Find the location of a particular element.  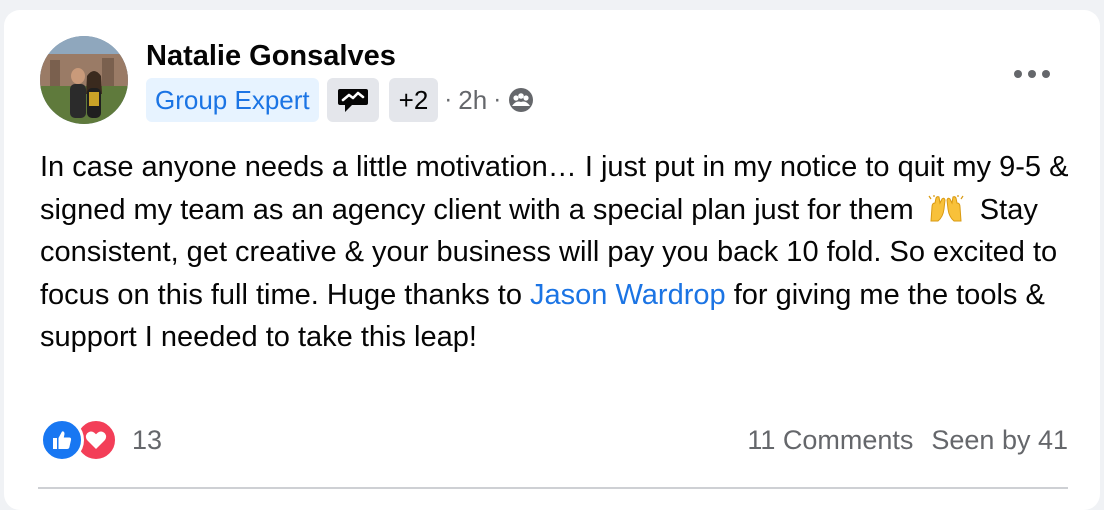

author-meta-row: Group Expert +2 · 2h · is located at coordinates (340, 100).